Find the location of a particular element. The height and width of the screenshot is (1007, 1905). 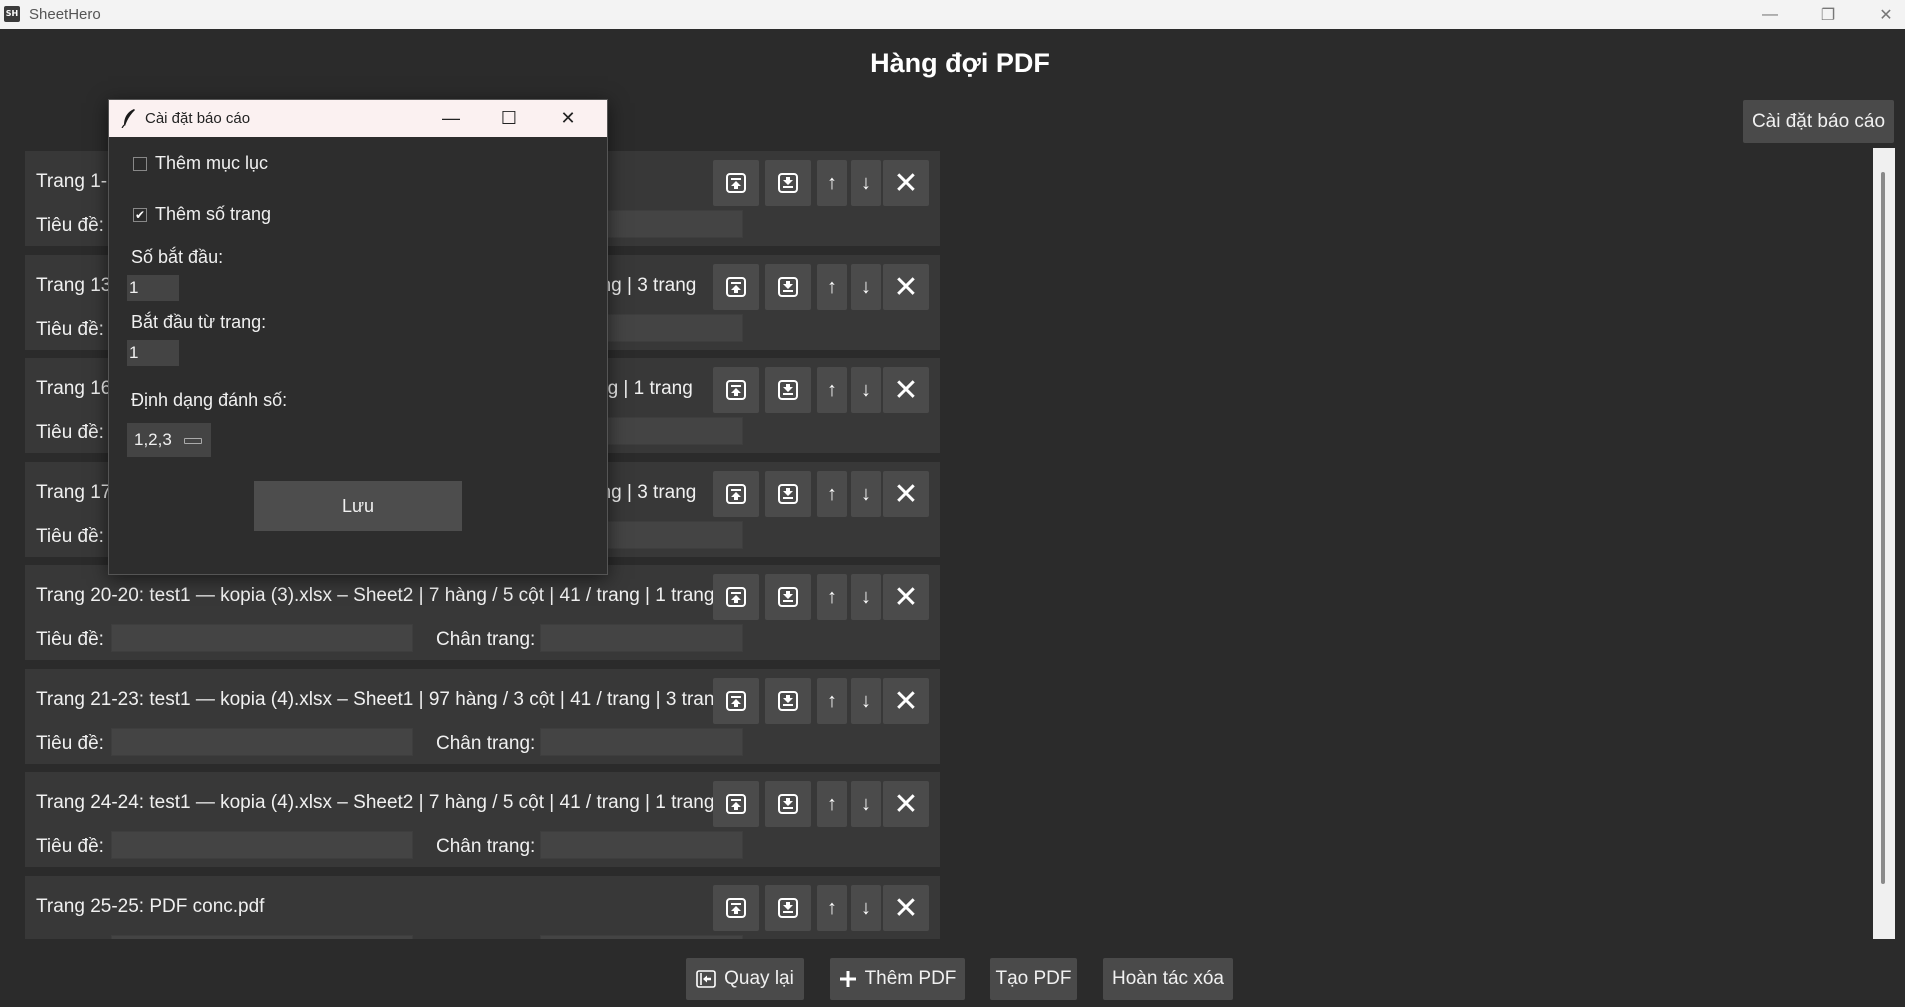

dialog-maximize-button: ☐ is located at coordinates (509, 118).